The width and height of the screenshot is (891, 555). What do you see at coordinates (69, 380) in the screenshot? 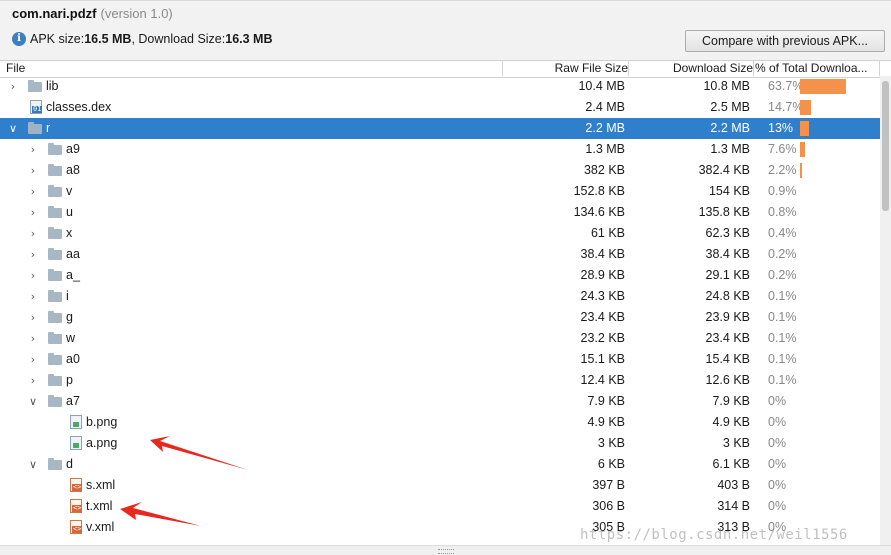
I see `tree-item-name: p` at bounding box center [69, 380].